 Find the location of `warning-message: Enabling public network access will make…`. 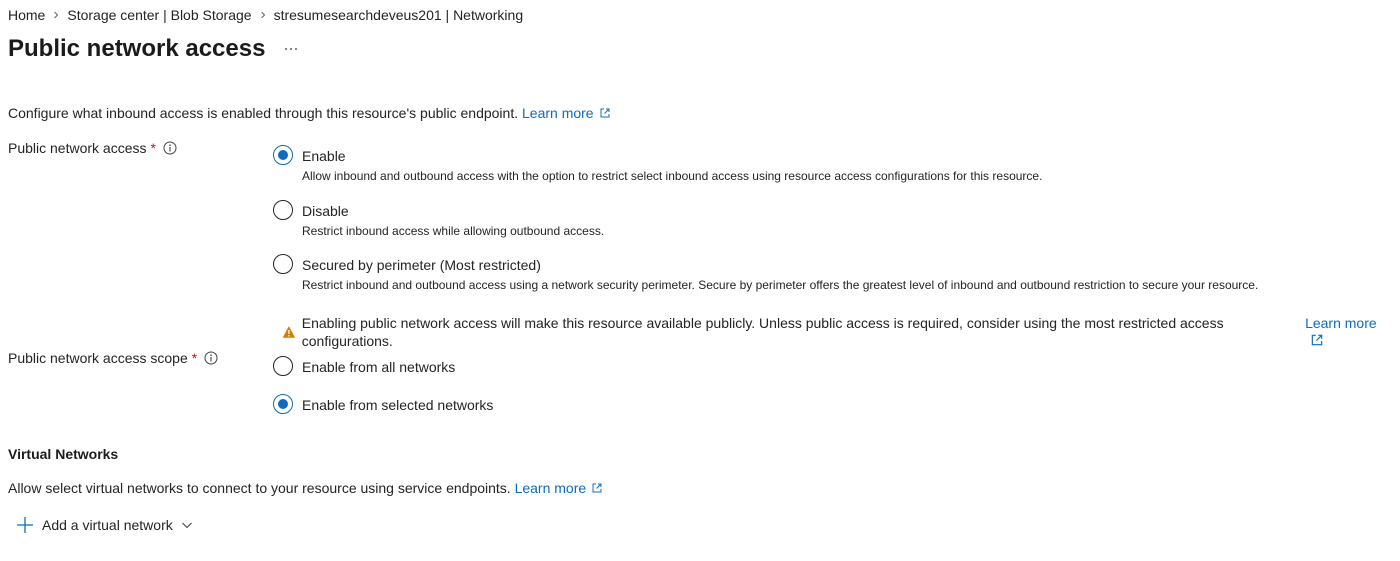

warning-message: Enabling public network access will make… is located at coordinates (841, 332).